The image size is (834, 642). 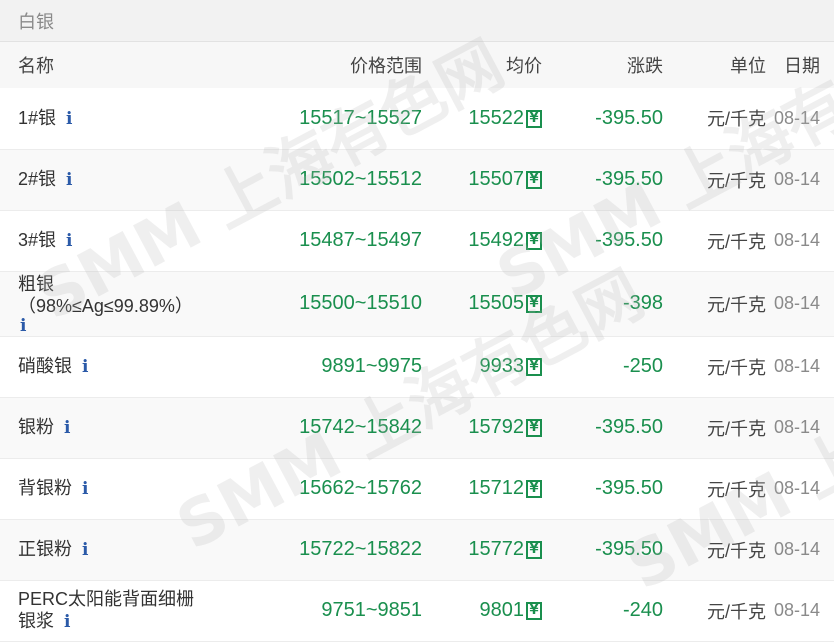 I want to click on avg-cell: 15505 ¥, so click(x=483, y=303).